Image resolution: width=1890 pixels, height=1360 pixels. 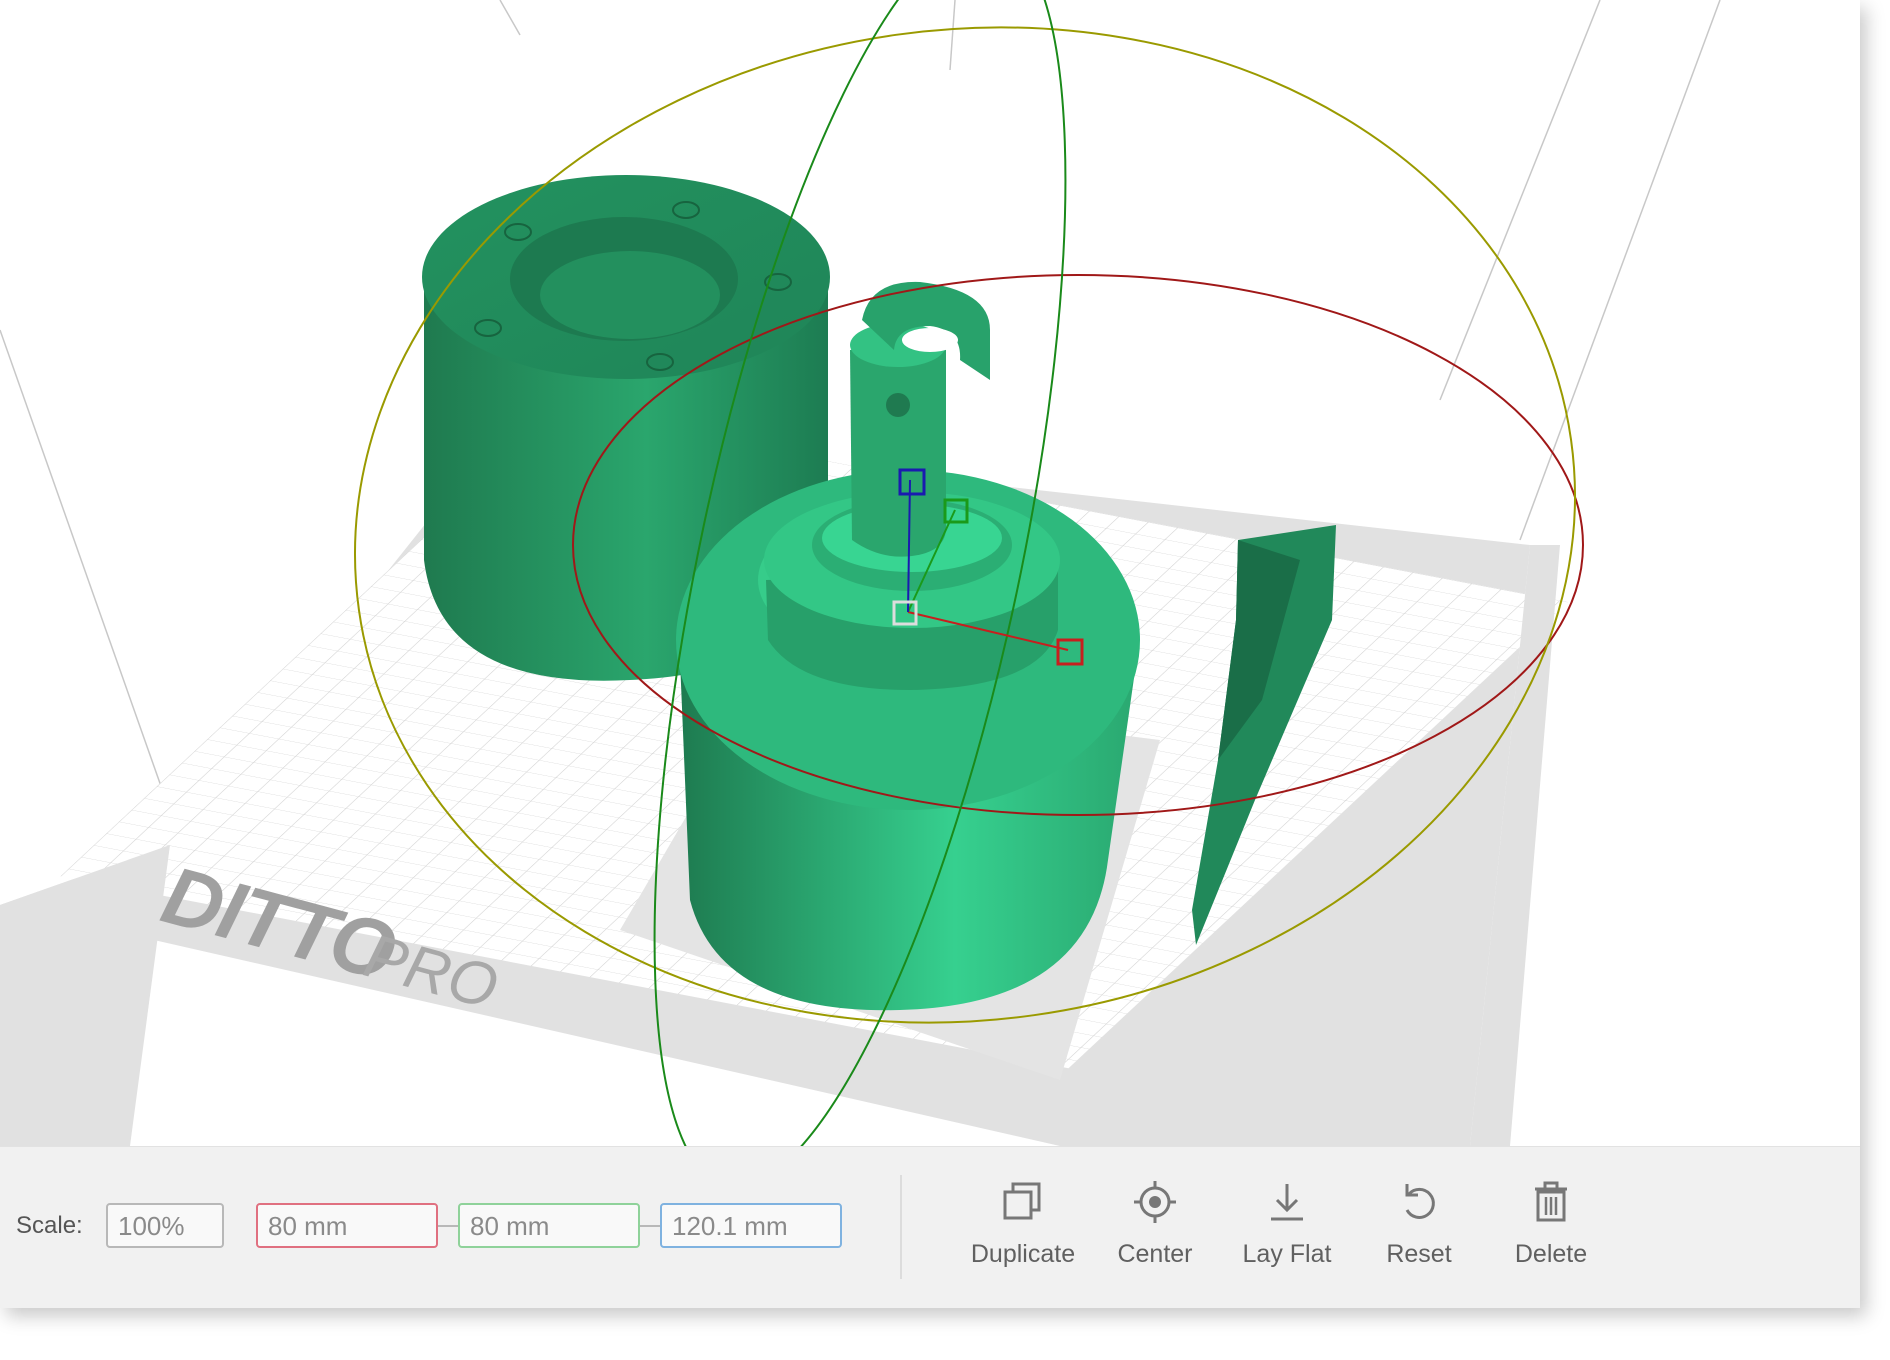 What do you see at coordinates (1155, 1202) in the screenshot?
I see `target-icon` at bounding box center [1155, 1202].